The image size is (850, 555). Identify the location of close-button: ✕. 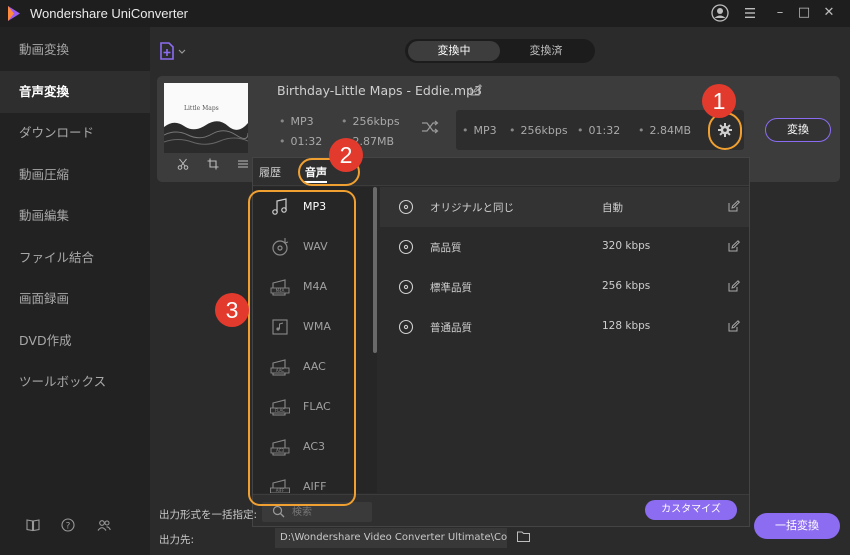
(829, 13).